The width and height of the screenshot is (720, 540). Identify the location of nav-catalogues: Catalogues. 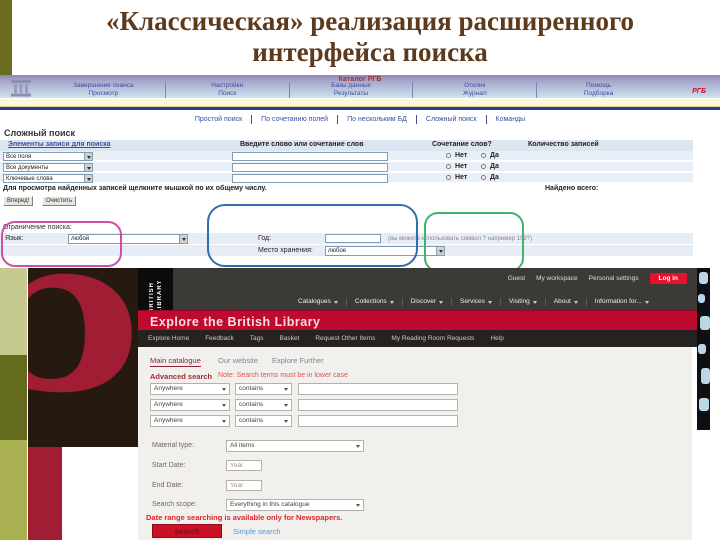
(318, 301).